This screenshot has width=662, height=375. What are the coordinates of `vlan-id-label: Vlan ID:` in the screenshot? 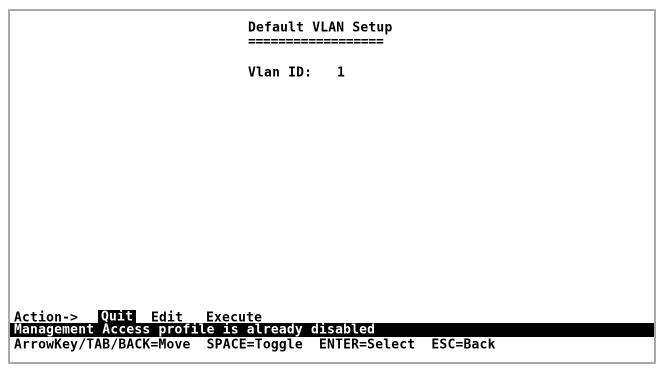 It's located at (280, 72).